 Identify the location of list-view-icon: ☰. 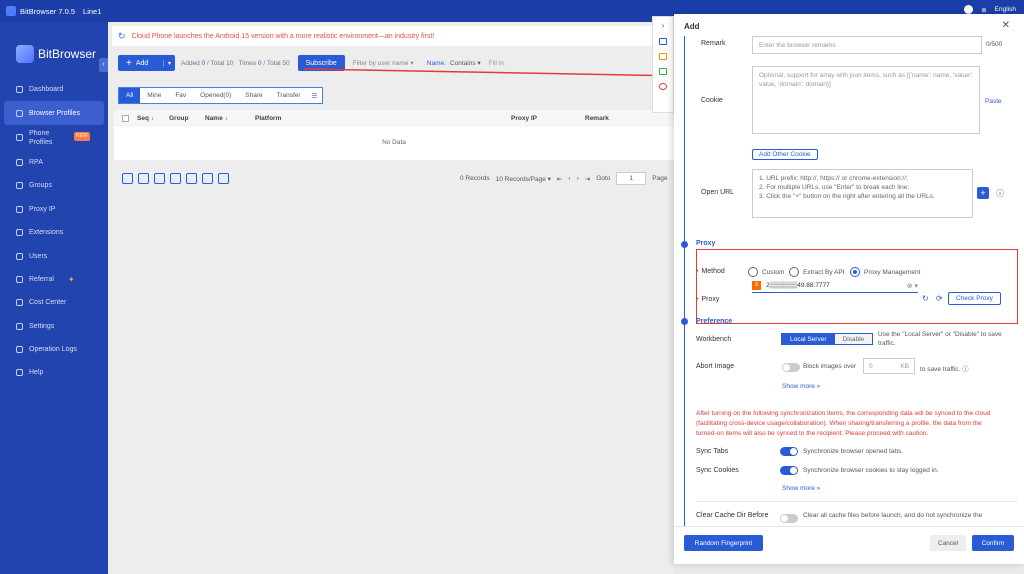
(315, 95).